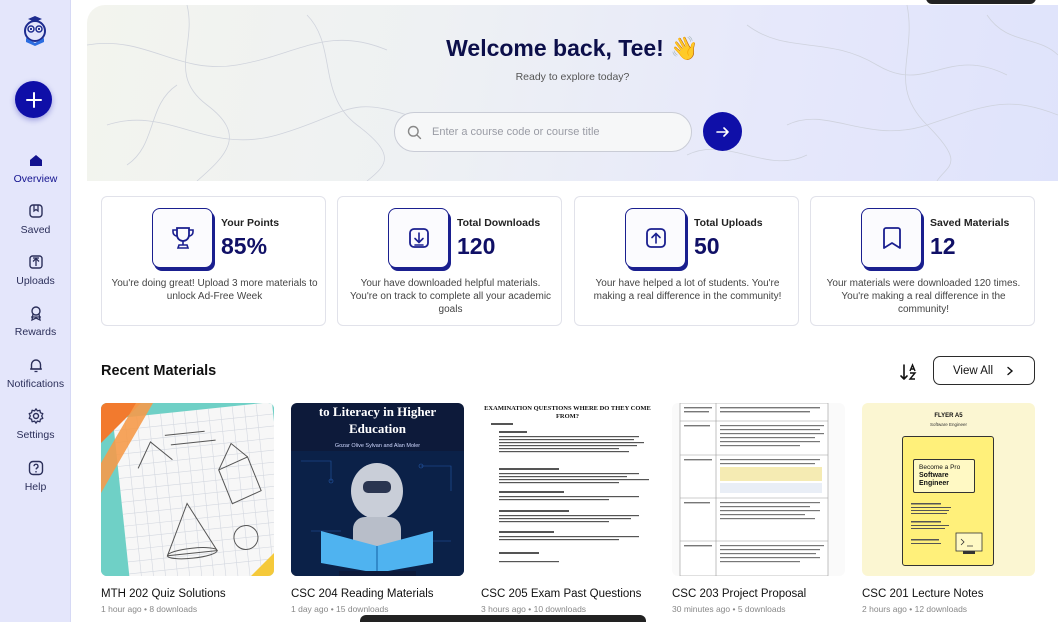  I want to click on section-title: Recent Materials, so click(159, 371).